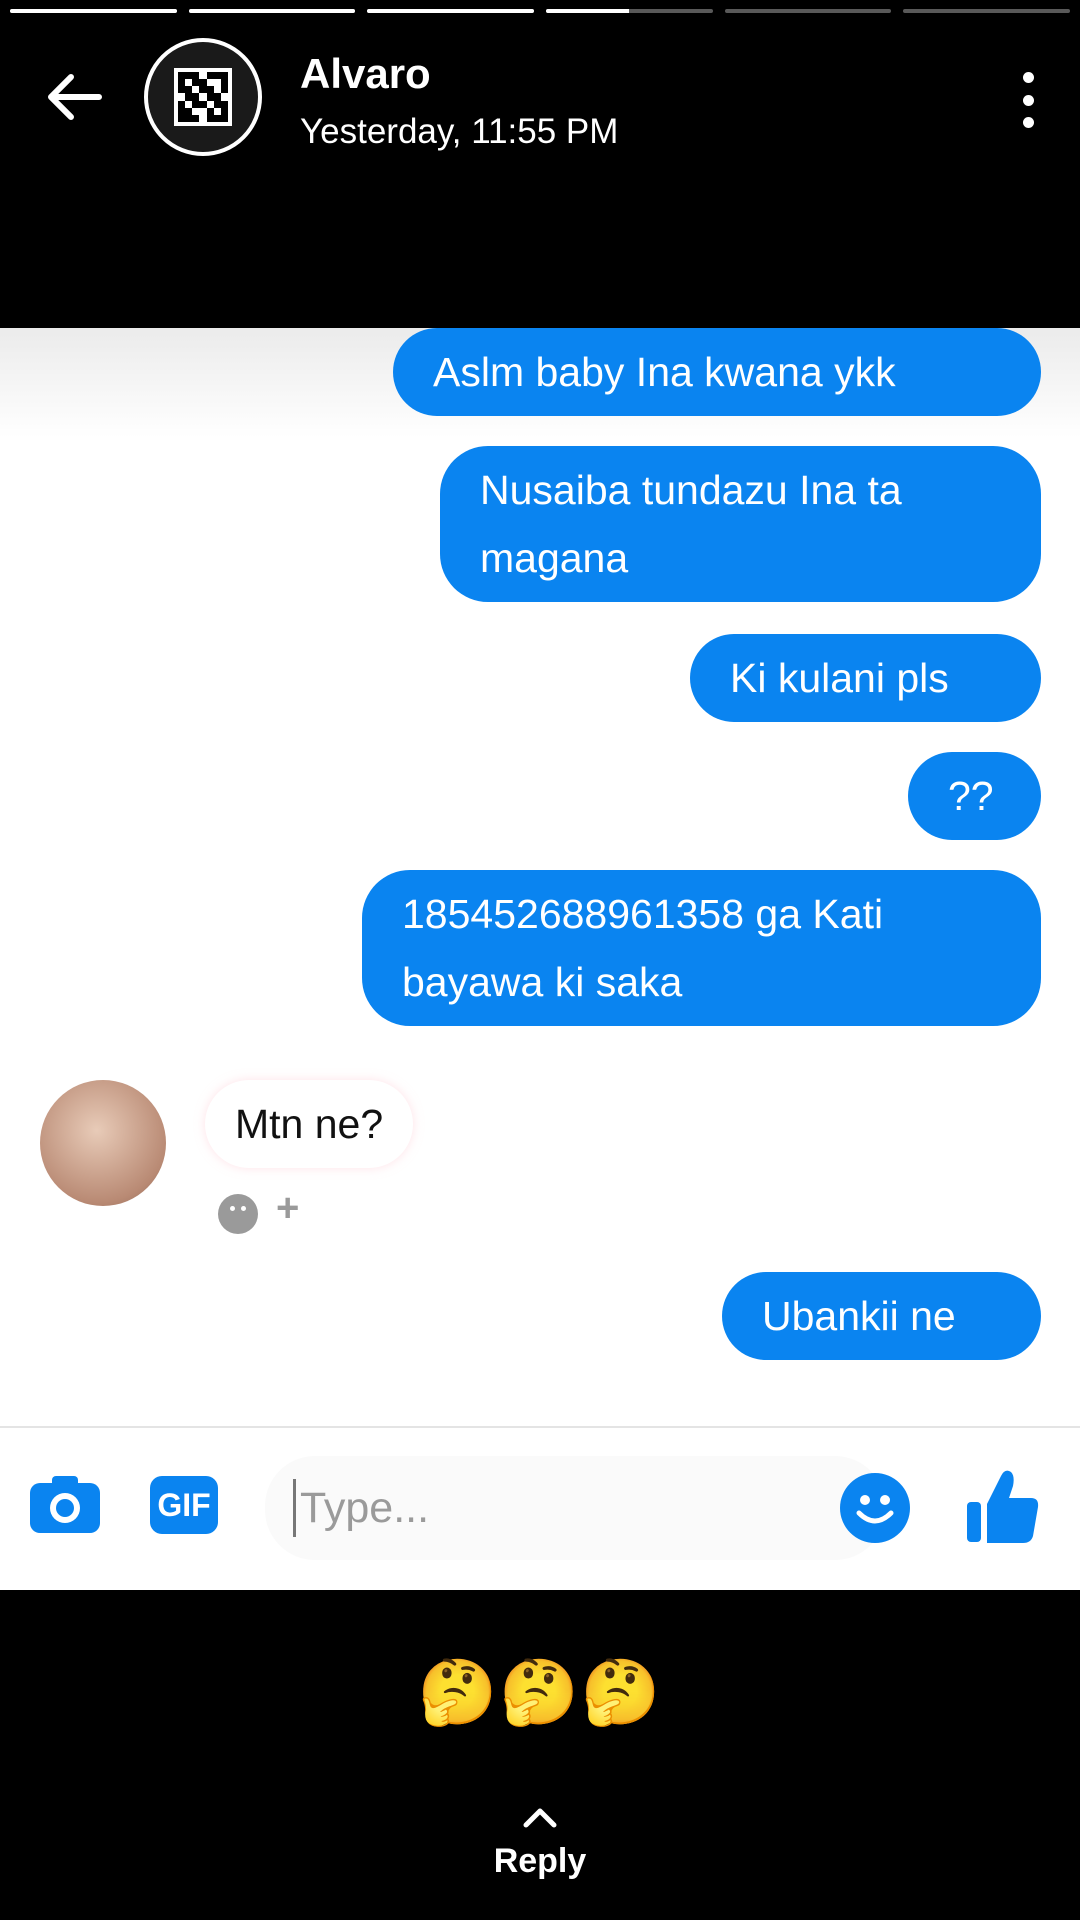 This screenshot has height=1920, width=1080. I want to click on story-caption: 🤔🤔🤔, so click(540, 1692).